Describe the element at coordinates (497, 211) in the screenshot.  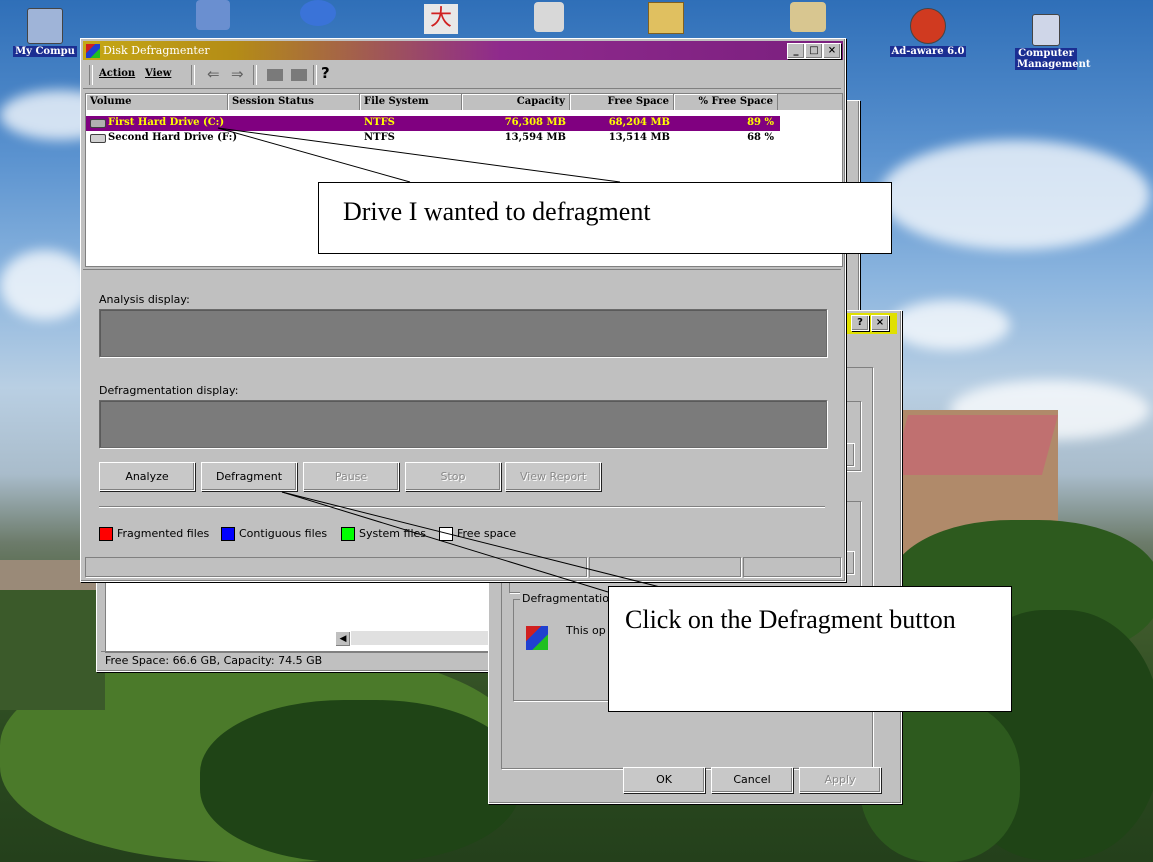
I see `callout-drive-text: Drive I wanted to defragment` at that location.